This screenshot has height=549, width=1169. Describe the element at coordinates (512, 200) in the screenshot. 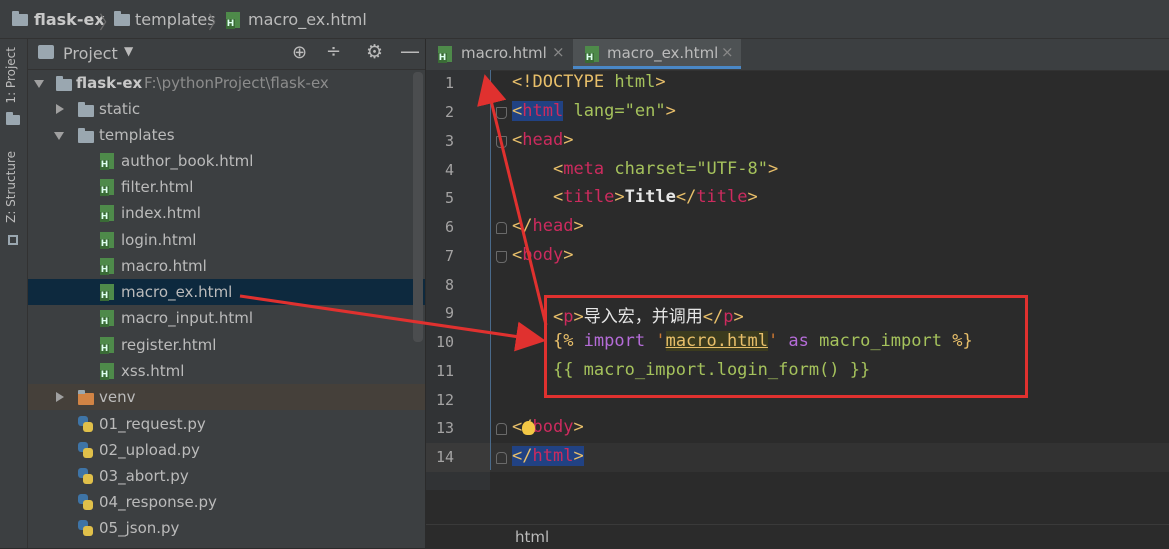

I see `arrow-to-macro-tab` at that location.